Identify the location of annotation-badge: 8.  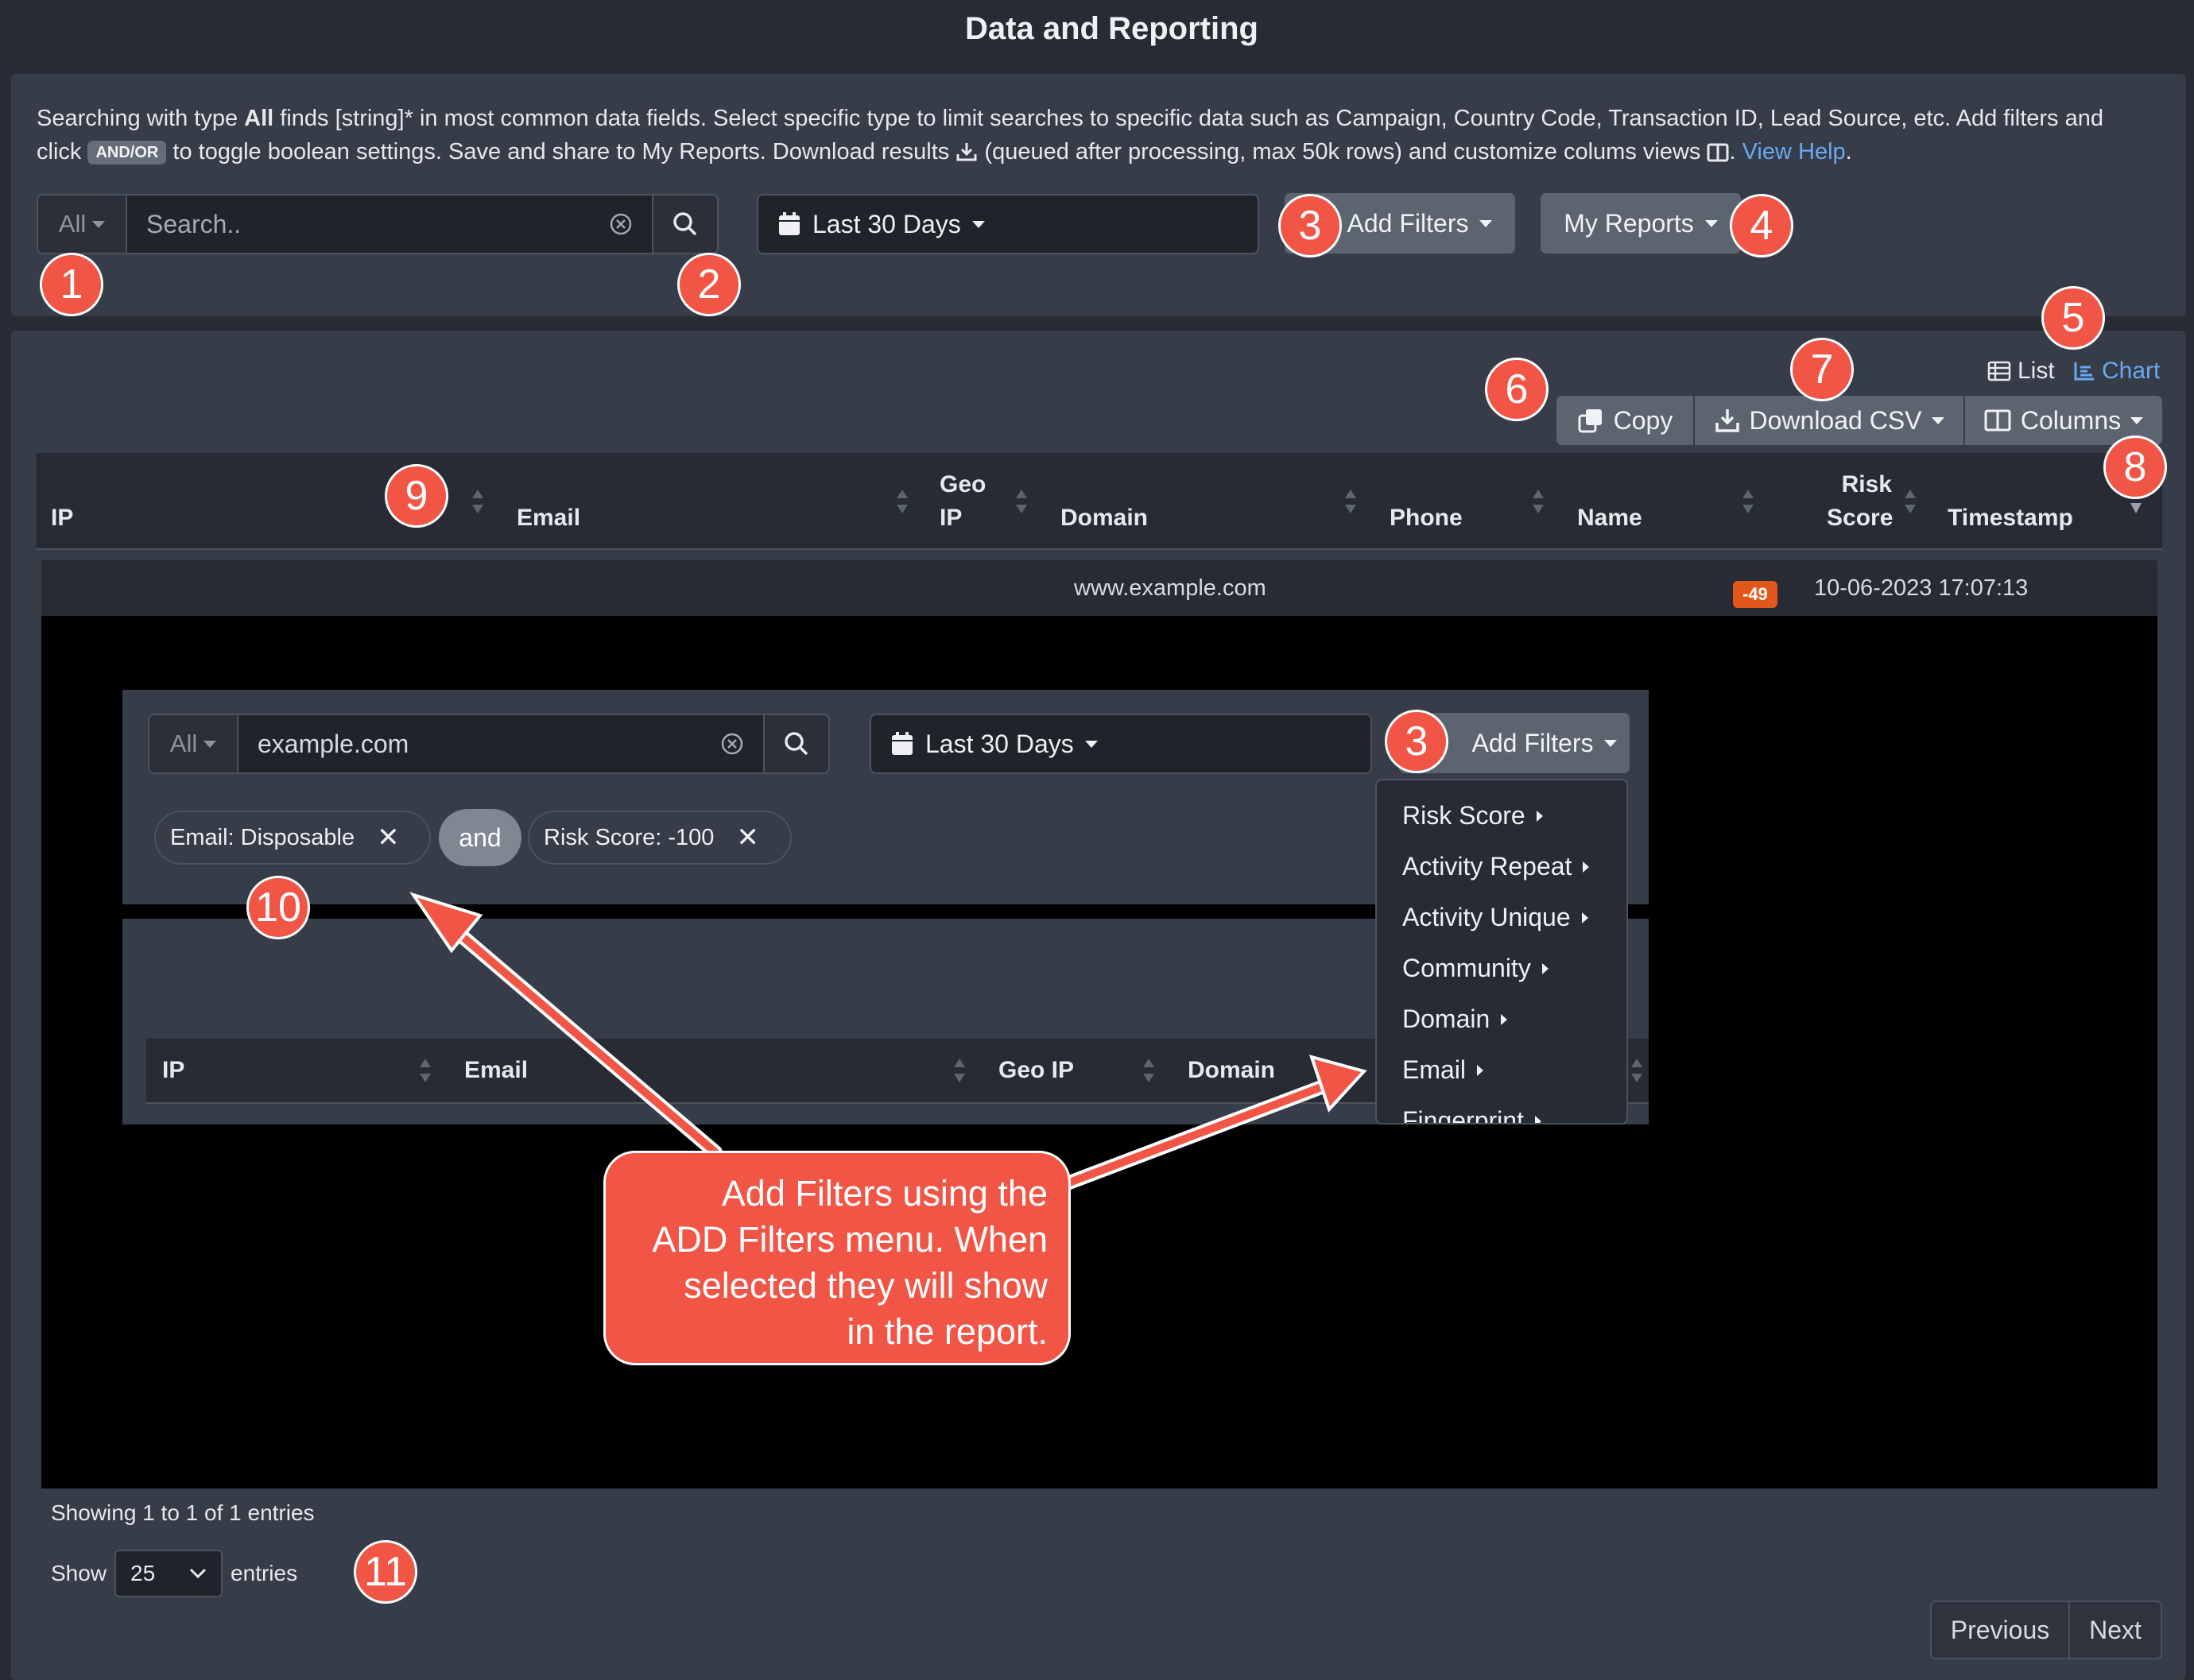
(2135, 467).